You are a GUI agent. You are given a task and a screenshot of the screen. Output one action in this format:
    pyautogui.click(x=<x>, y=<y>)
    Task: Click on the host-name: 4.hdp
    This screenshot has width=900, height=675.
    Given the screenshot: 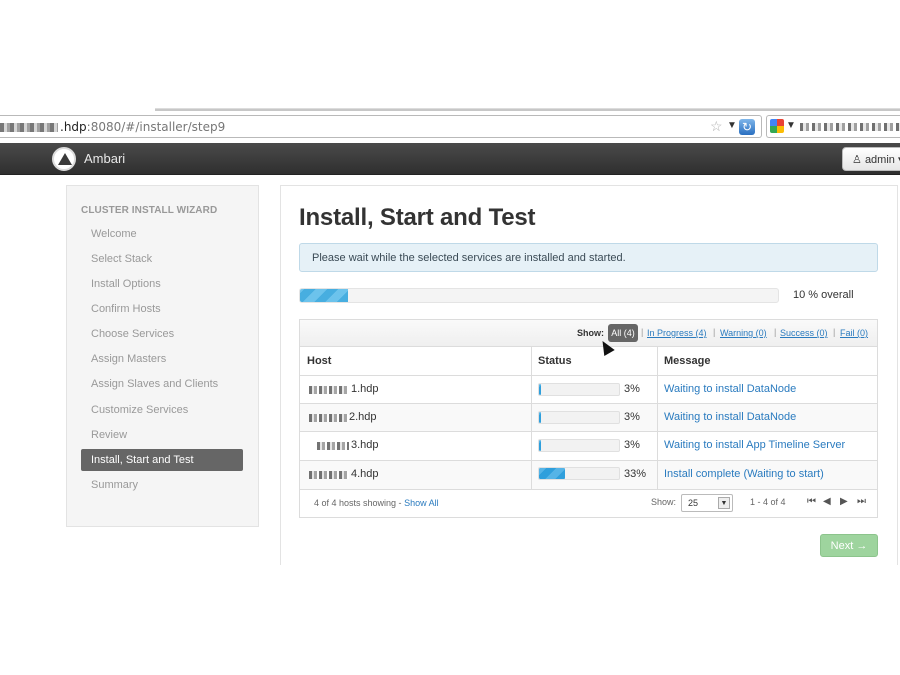 What is the action you would take?
    pyautogui.click(x=365, y=474)
    